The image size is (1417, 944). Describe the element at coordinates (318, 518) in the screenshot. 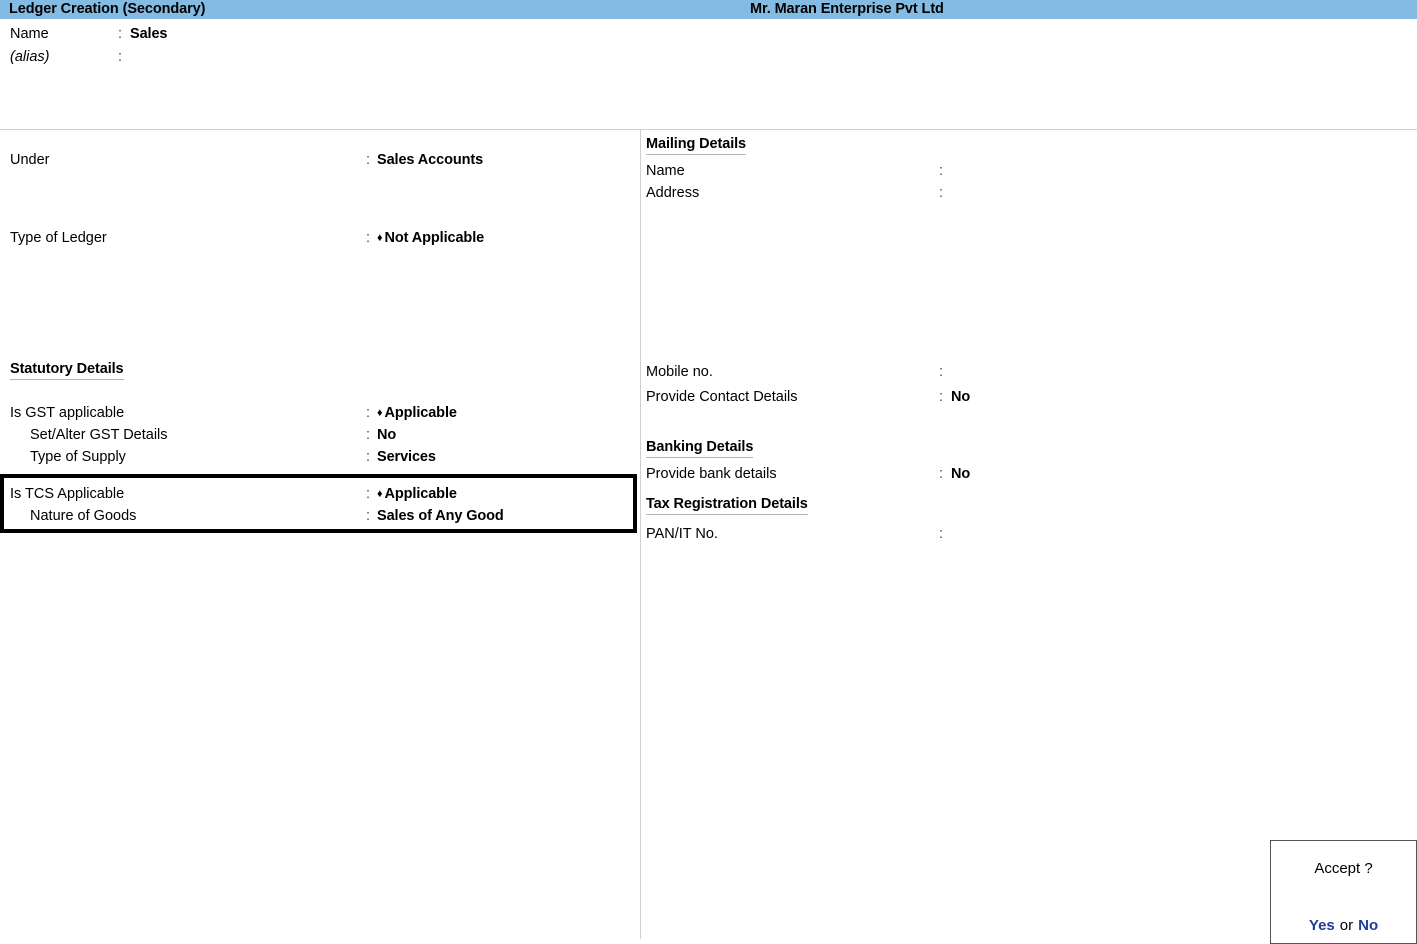

I see `nature-of-goods-row: Nature of Goods : Sales of Any Good` at that location.